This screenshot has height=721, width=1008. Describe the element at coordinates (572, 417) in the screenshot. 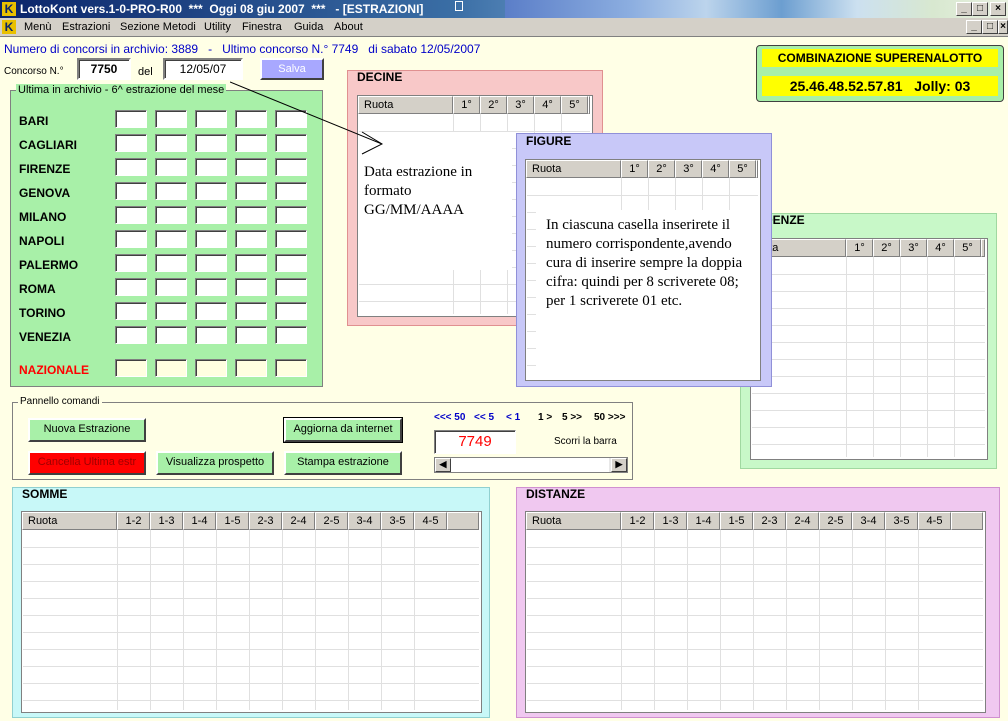

I see `nav-fwd-5: 5 >>` at that location.